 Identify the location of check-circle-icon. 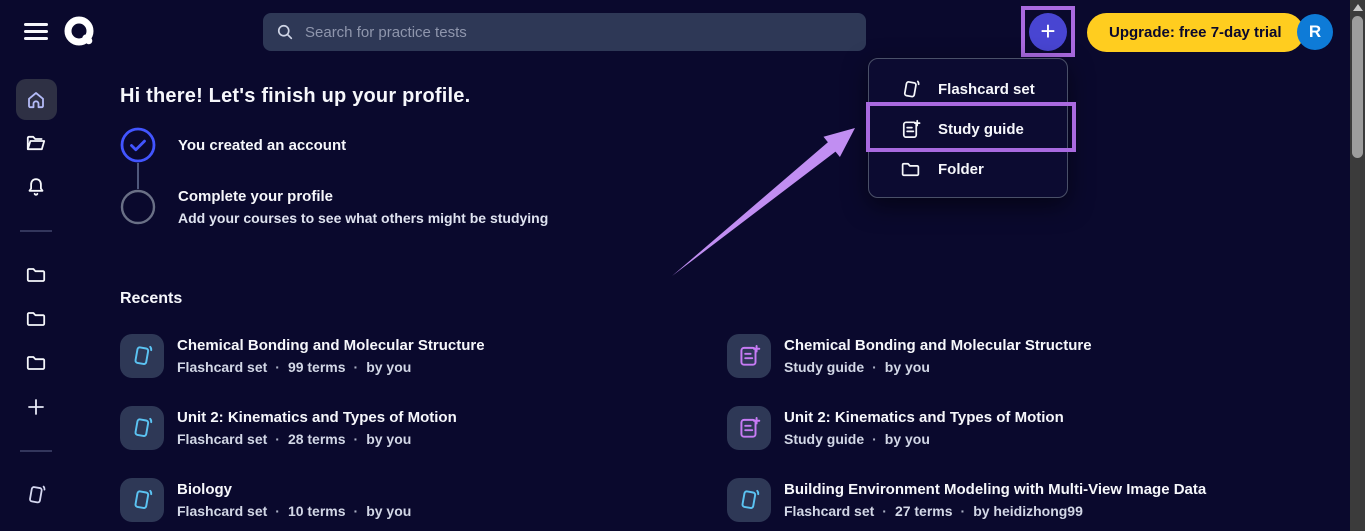
(138, 145).